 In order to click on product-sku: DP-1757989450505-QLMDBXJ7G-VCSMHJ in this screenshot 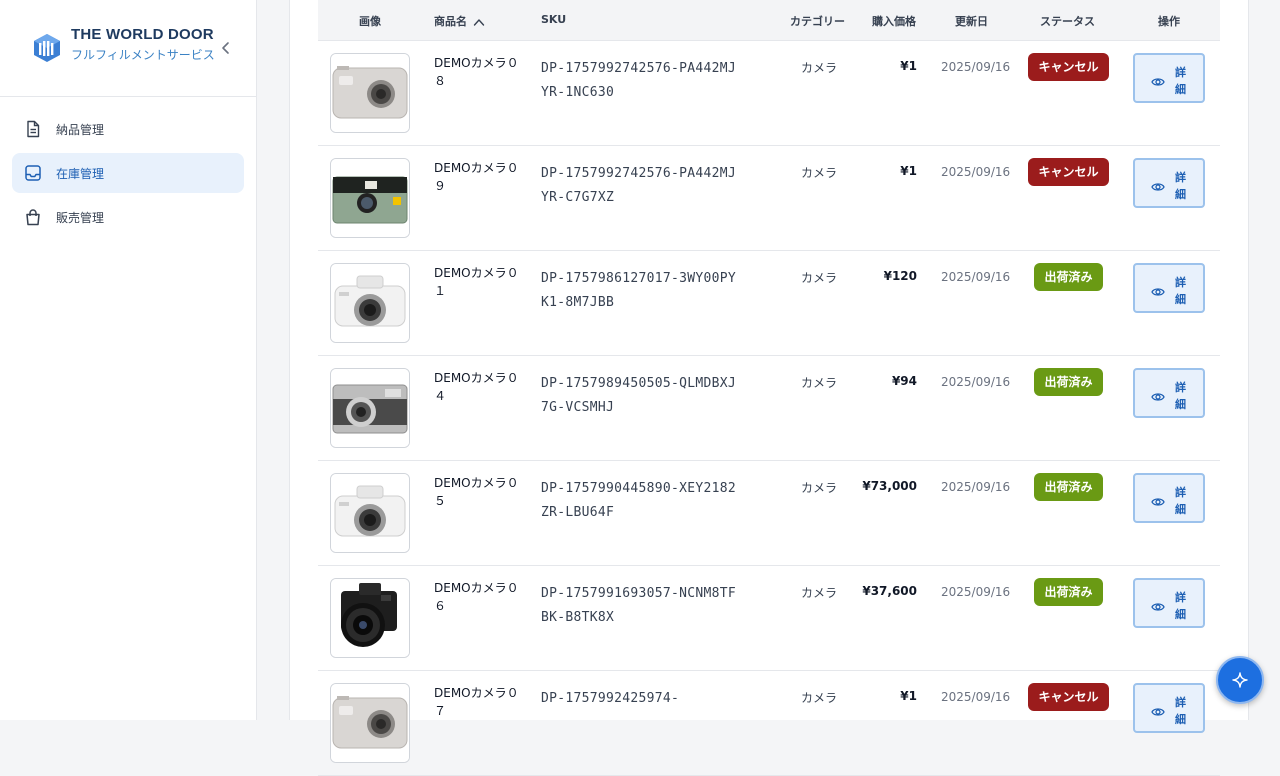, I will do `click(639, 395)`.